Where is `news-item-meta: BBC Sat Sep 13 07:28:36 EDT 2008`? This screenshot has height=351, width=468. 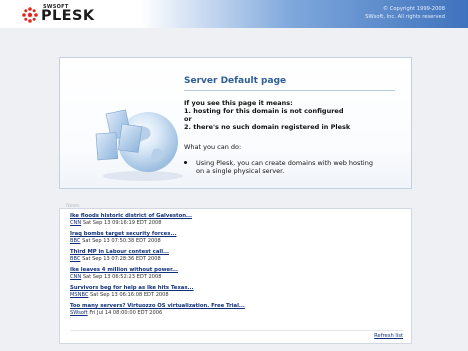
news-item-meta: BBC Sat Sep 13 07:28:36 EDT 2008 is located at coordinates (119, 259).